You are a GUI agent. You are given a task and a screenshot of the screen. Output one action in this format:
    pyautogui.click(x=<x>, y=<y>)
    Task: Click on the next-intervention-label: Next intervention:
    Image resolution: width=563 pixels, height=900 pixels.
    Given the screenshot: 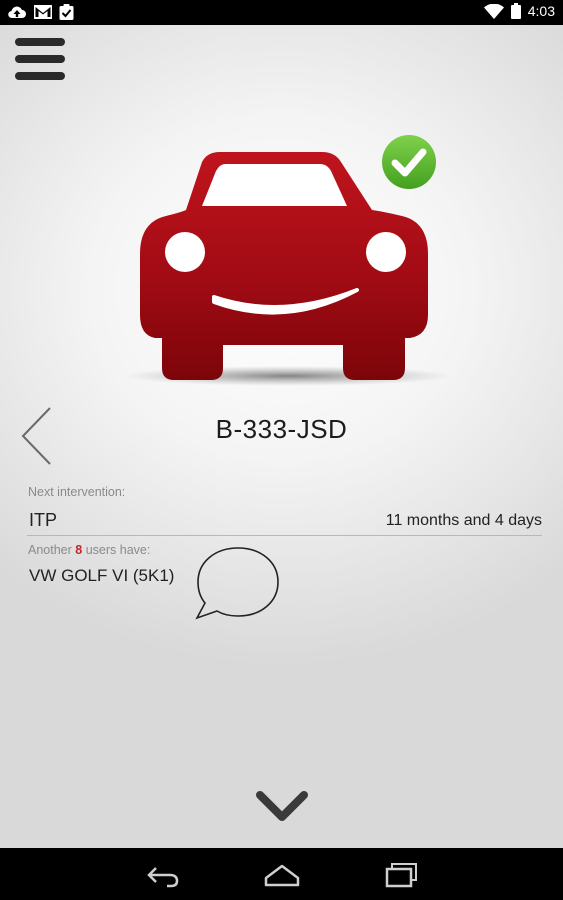 What is the action you would take?
    pyautogui.click(x=77, y=492)
    